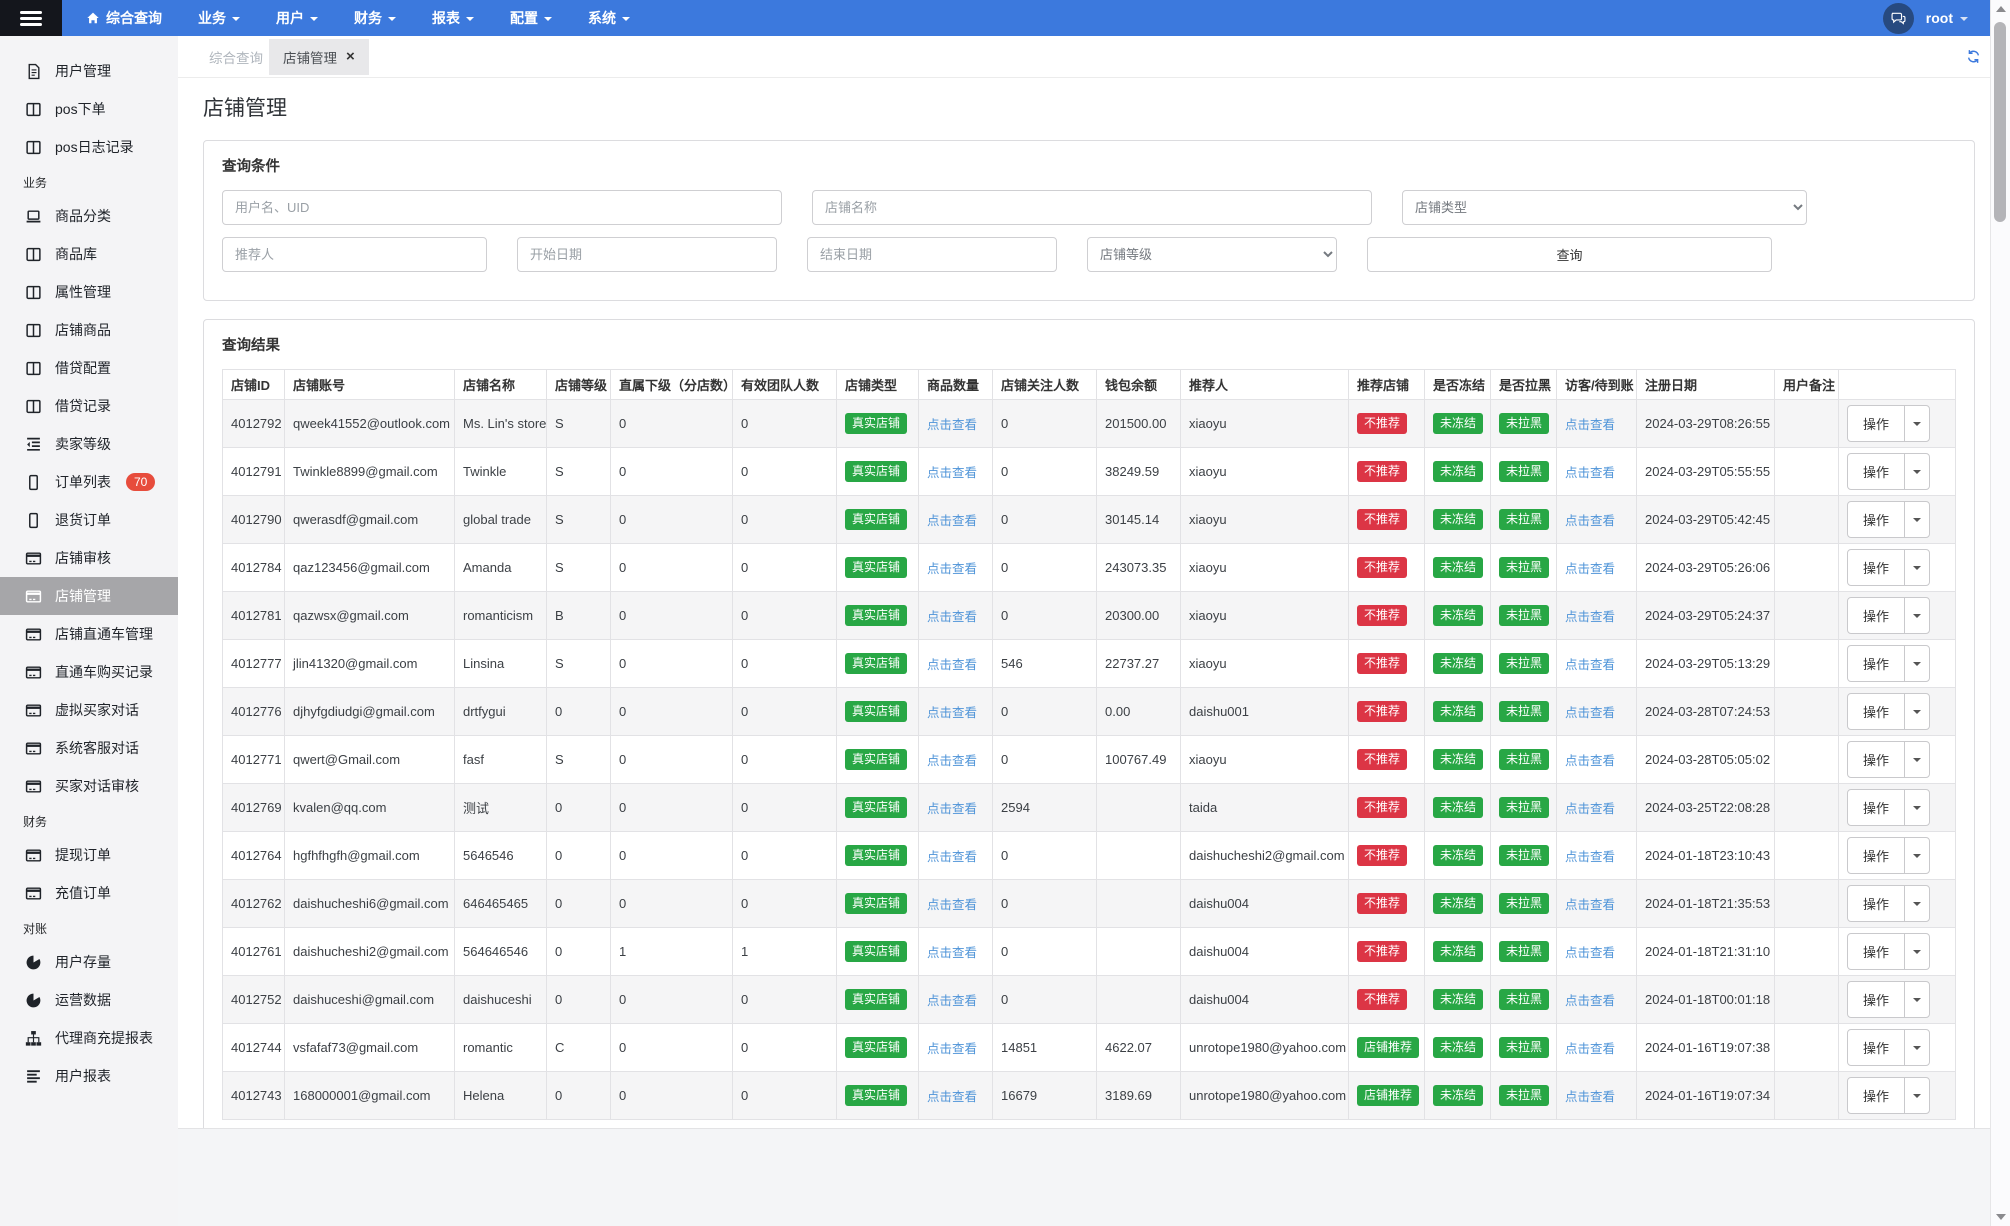 This screenshot has height=1226, width=2010. What do you see at coordinates (89, 482) in the screenshot?
I see `sidebar-item: 订单列表 70` at bounding box center [89, 482].